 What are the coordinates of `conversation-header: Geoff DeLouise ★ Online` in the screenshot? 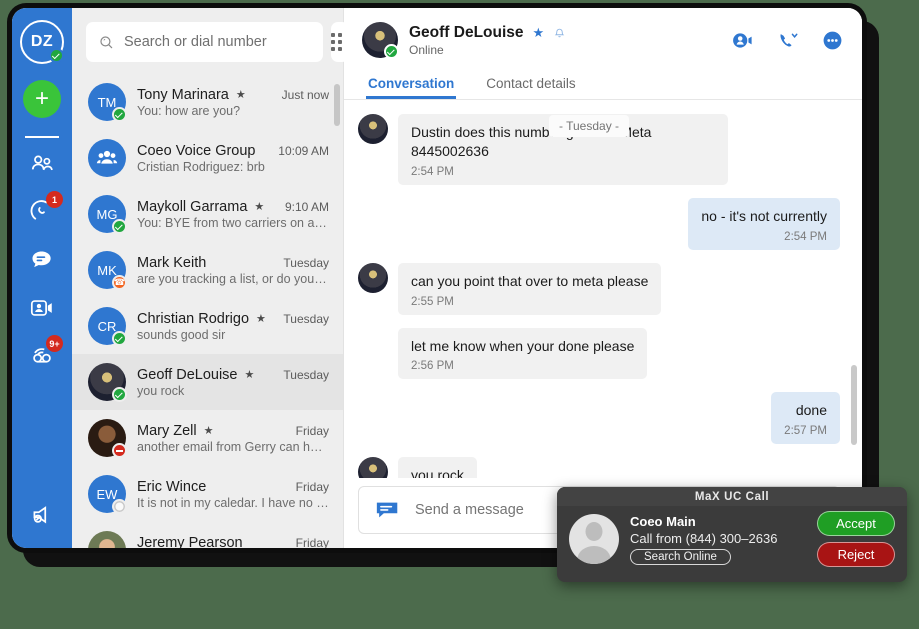 It's located at (603, 36).